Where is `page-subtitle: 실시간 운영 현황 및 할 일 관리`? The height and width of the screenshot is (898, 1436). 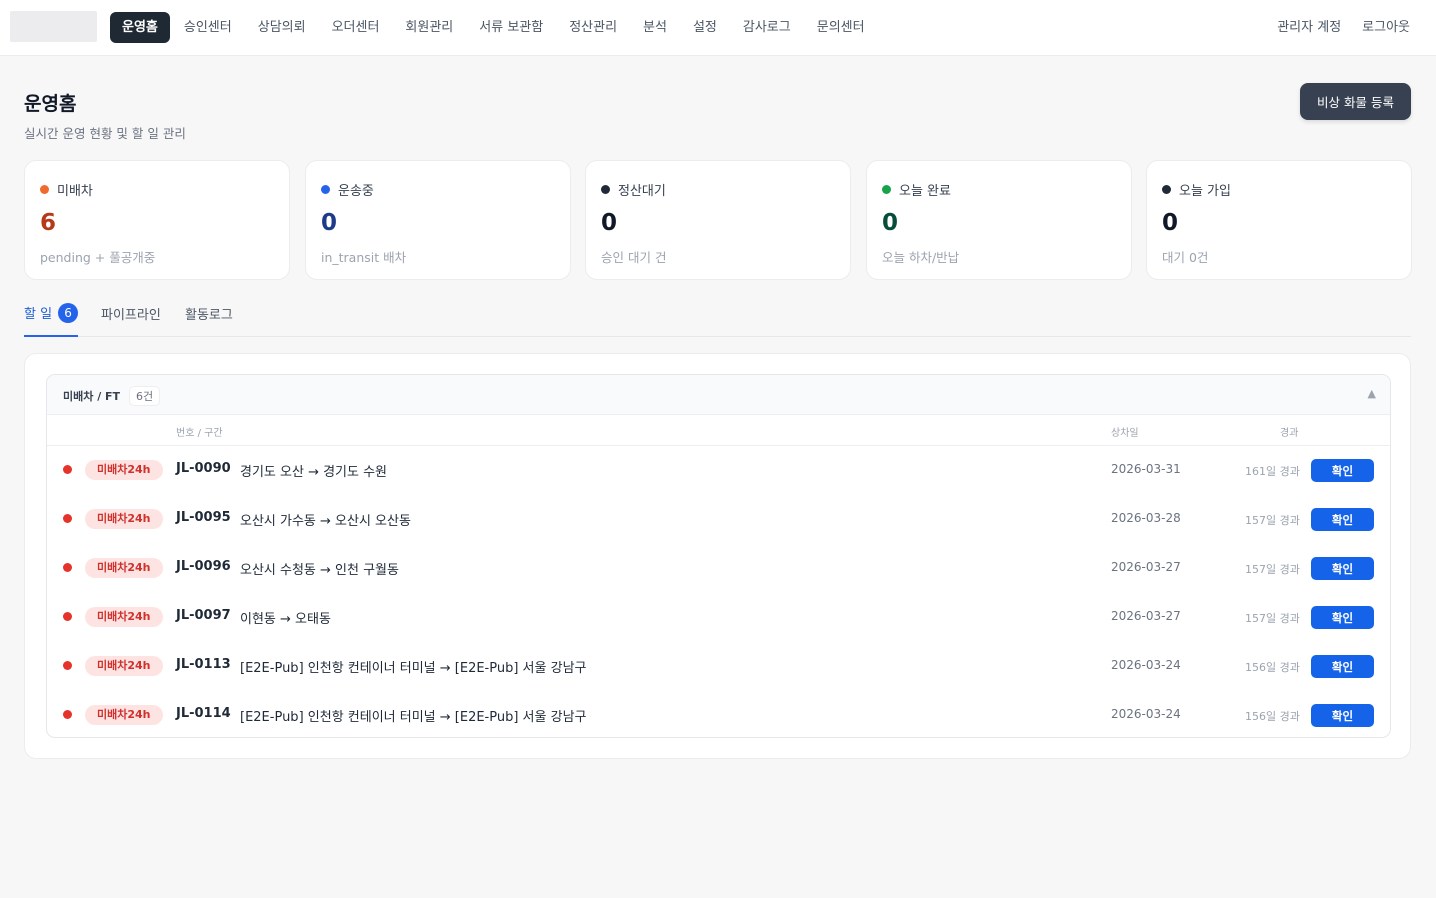
page-subtitle: 실시간 운영 현황 및 할 일 관리 is located at coordinates (105, 133).